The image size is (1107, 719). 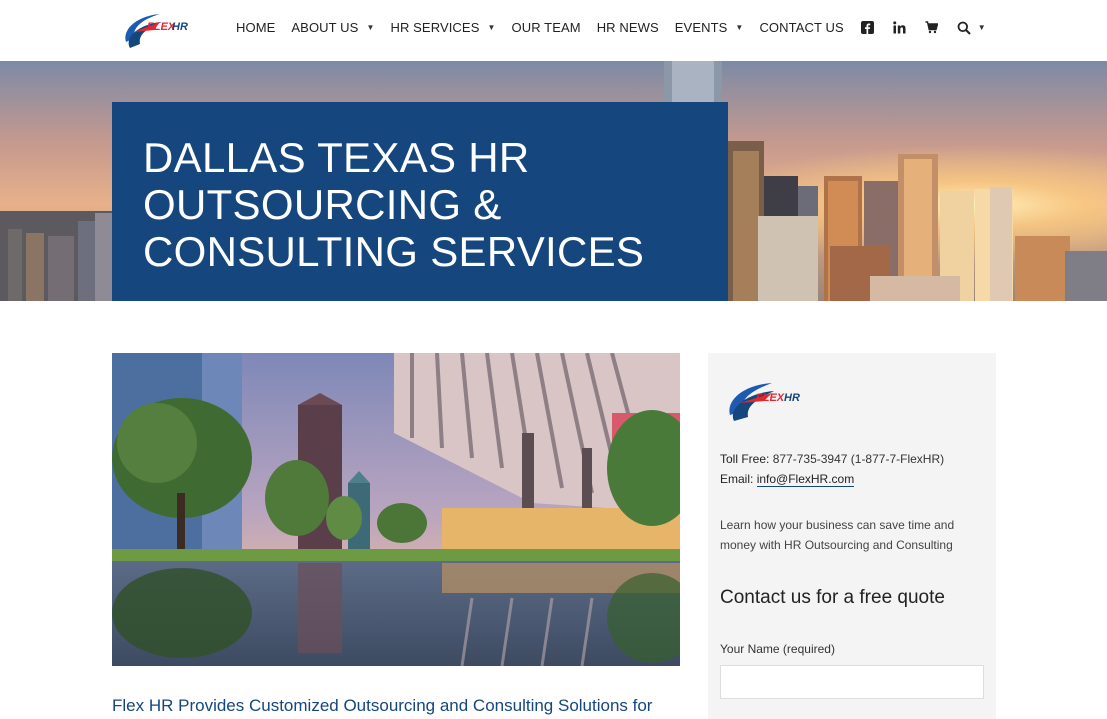 What do you see at coordinates (932, 28) in the screenshot?
I see `cart-icon` at bounding box center [932, 28].